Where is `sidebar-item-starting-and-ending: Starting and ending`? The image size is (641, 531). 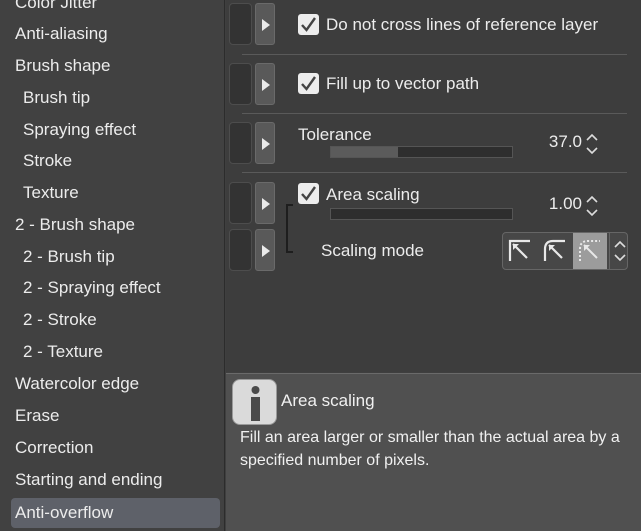
sidebar-item-starting-and-ending: Starting and ending is located at coordinates (112, 480).